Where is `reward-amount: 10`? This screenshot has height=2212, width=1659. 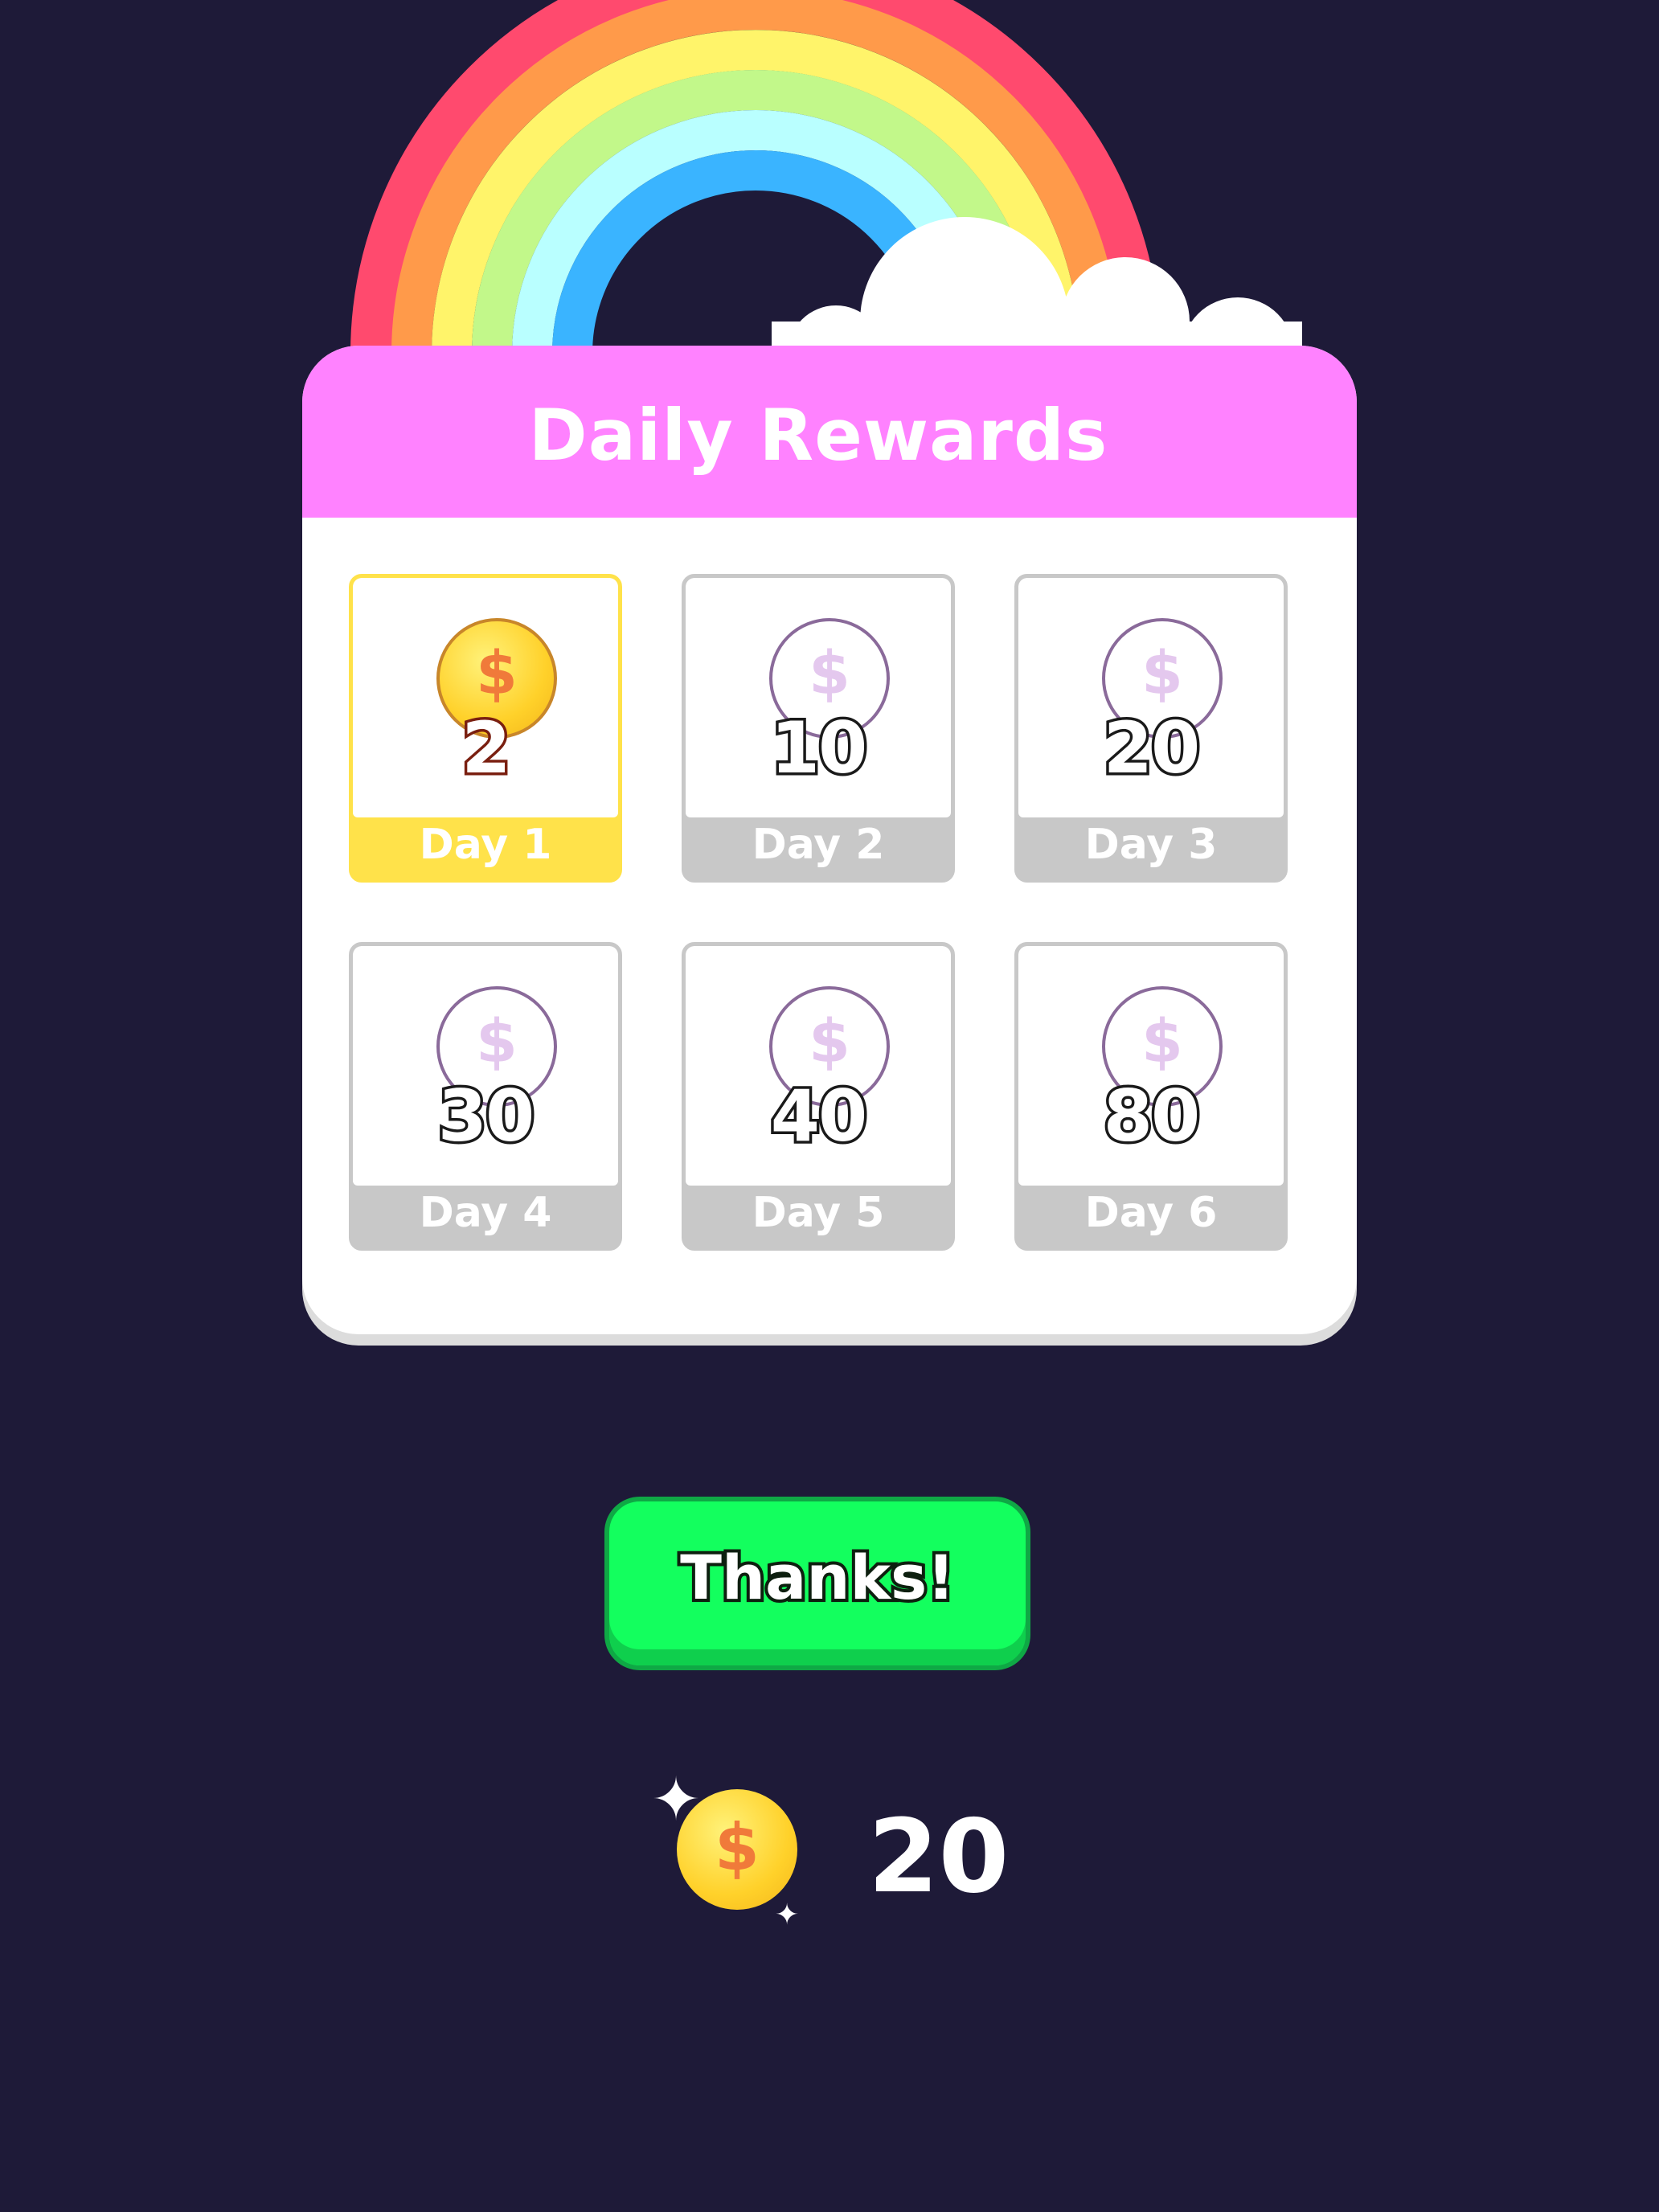
reward-amount: 10 is located at coordinates (819, 748).